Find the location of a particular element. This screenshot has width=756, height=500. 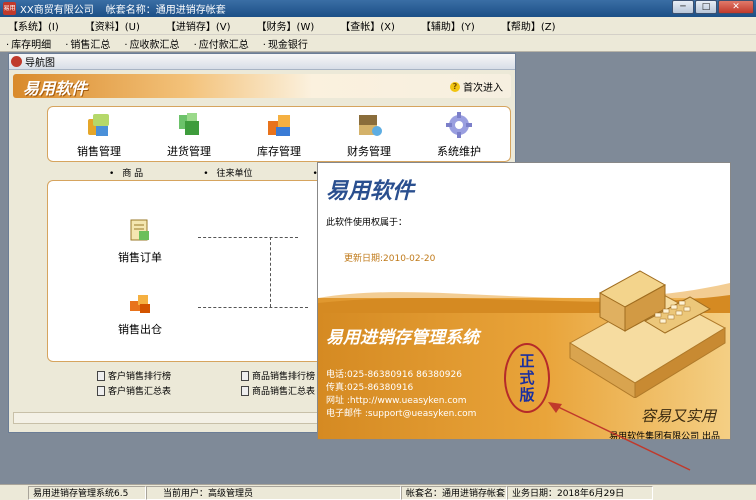

module-system: 系统维护 is located at coordinates (459, 135).